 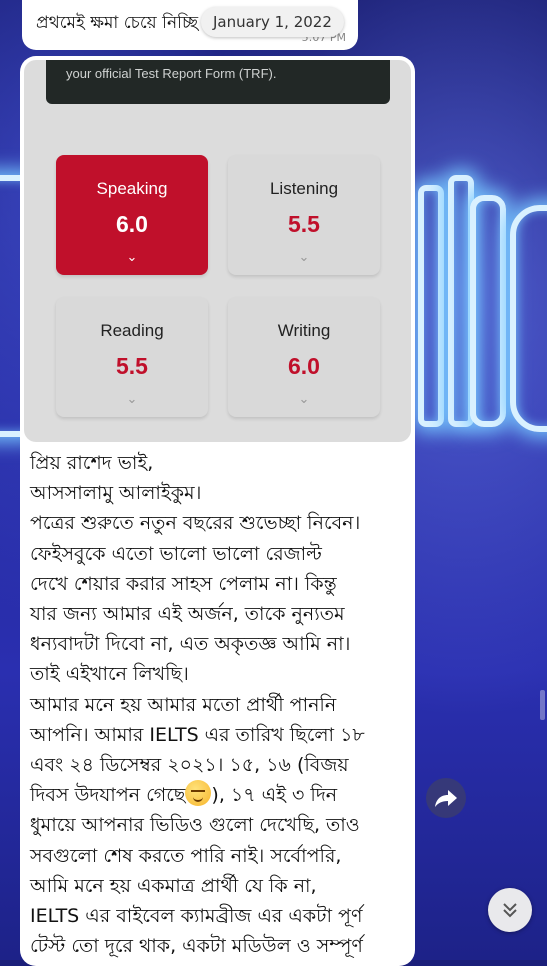 I want to click on message-line: পত্রের শুরুতে নতুন বছরের শুভেচ্ছা নিবেন।, so click(x=195, y=523).